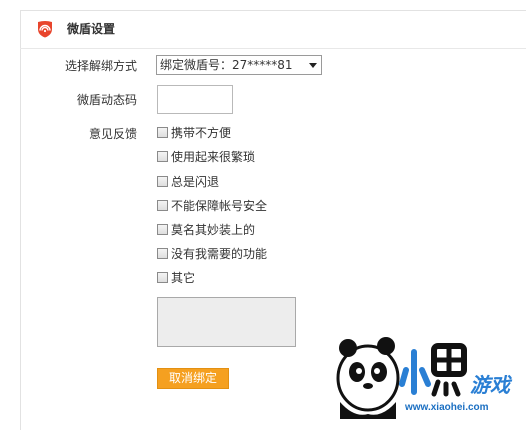 Image resolution: width=526 pixels, height=430 pixels. Describe the element at coordinates (213, 157) in the screenshot. I see `feedback-option-label: 使用起来很繁琐` at that location.